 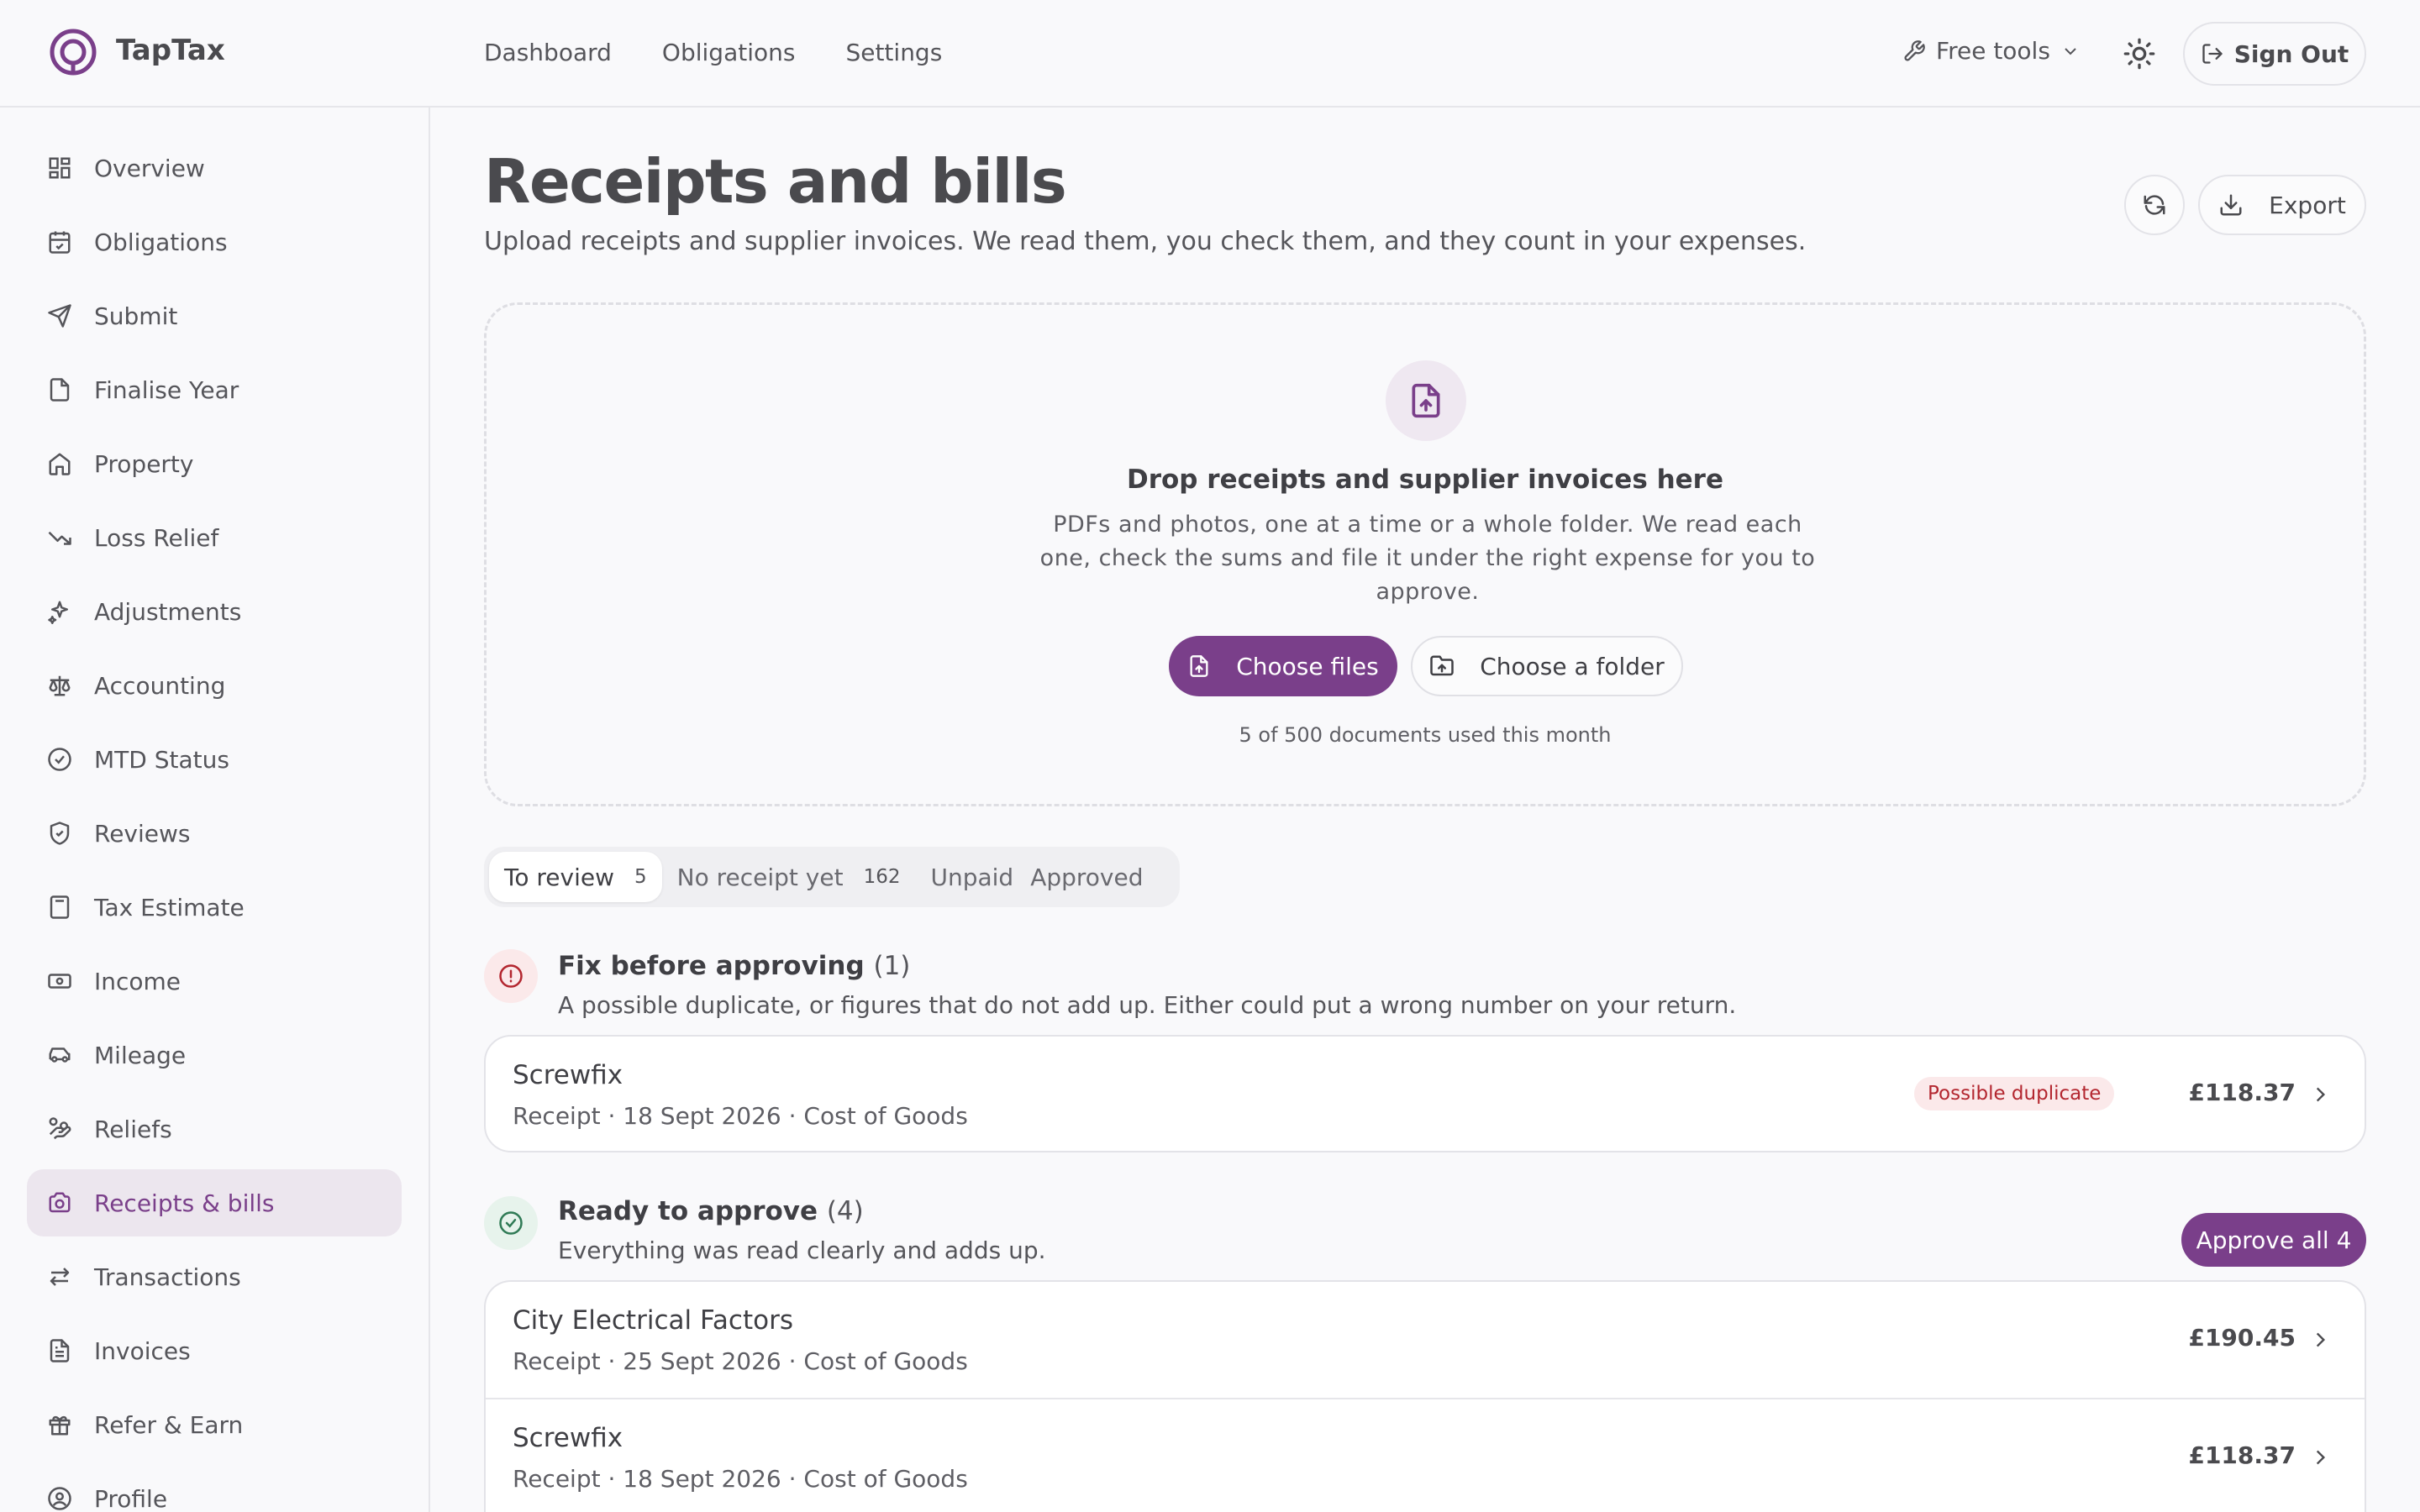 What do you see at coordinates (214, 1129) in the screenshot?
I see `sidebar-item-reliefs: Reliefs` at bounding box center [214, 1129].